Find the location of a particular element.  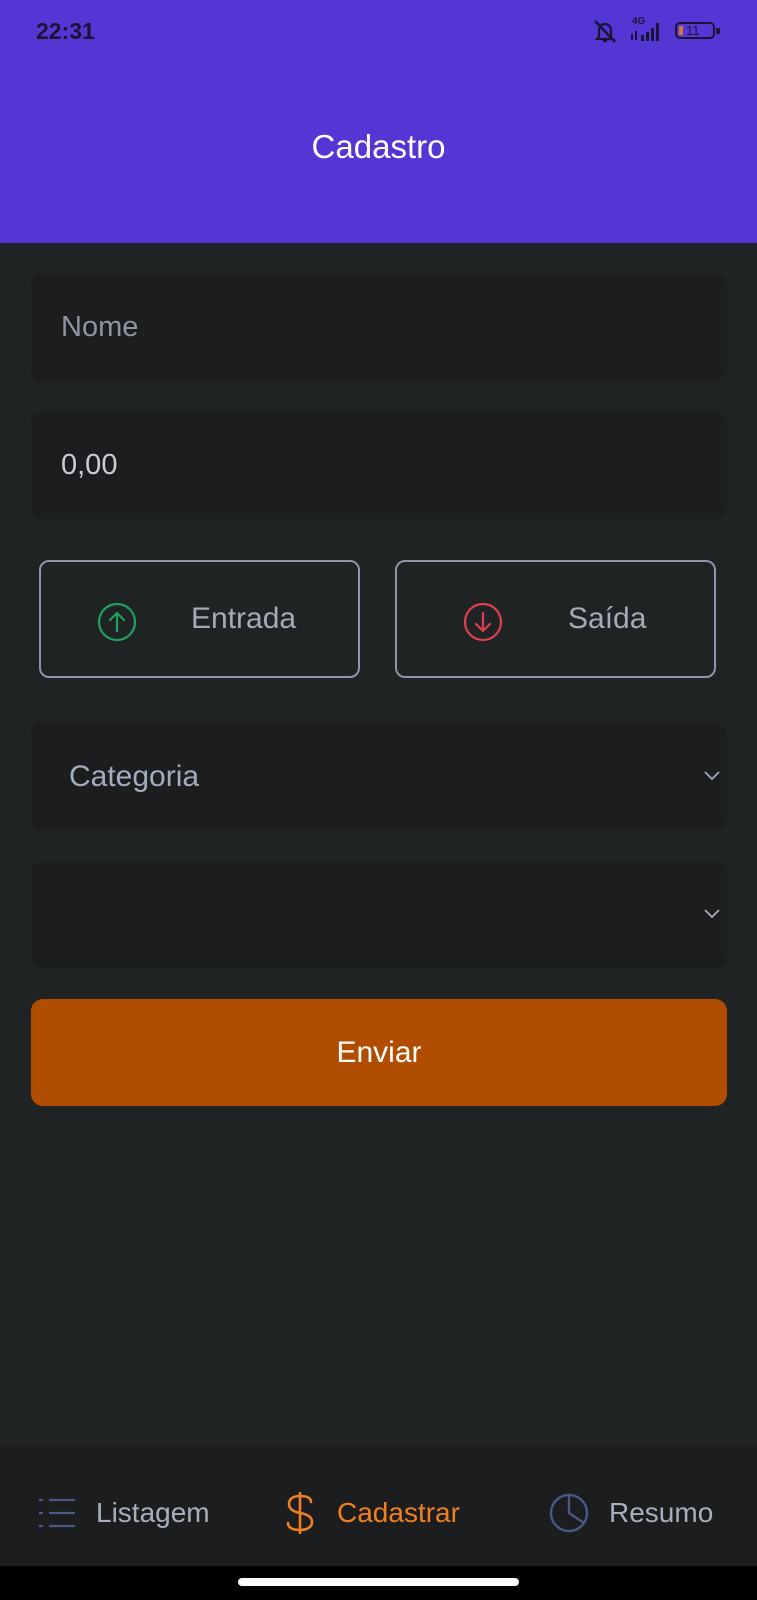

amount-input is located at coordinates (361, 465).